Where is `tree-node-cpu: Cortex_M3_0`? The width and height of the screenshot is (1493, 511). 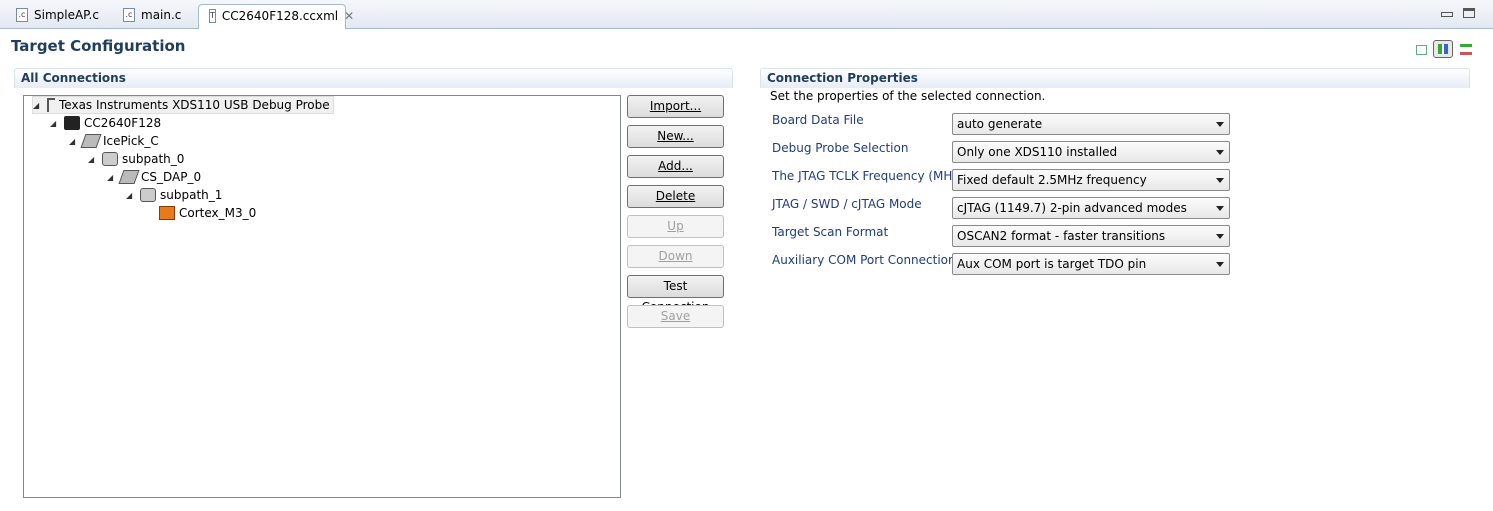 tree-node-cpu: Cortex_M3_0 is located at coordinates (207, 213).